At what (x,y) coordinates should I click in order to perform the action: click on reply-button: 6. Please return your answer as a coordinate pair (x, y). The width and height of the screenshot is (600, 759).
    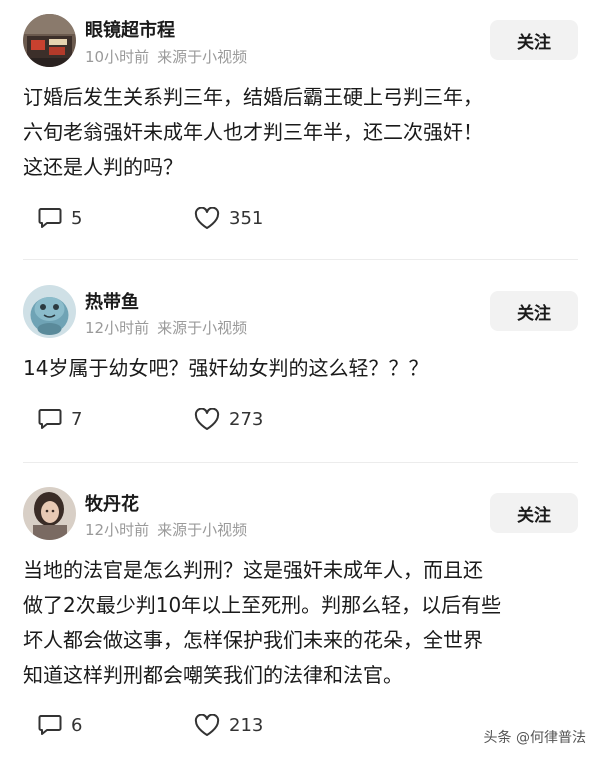
    Looking at the image, I should click on (60, 725).